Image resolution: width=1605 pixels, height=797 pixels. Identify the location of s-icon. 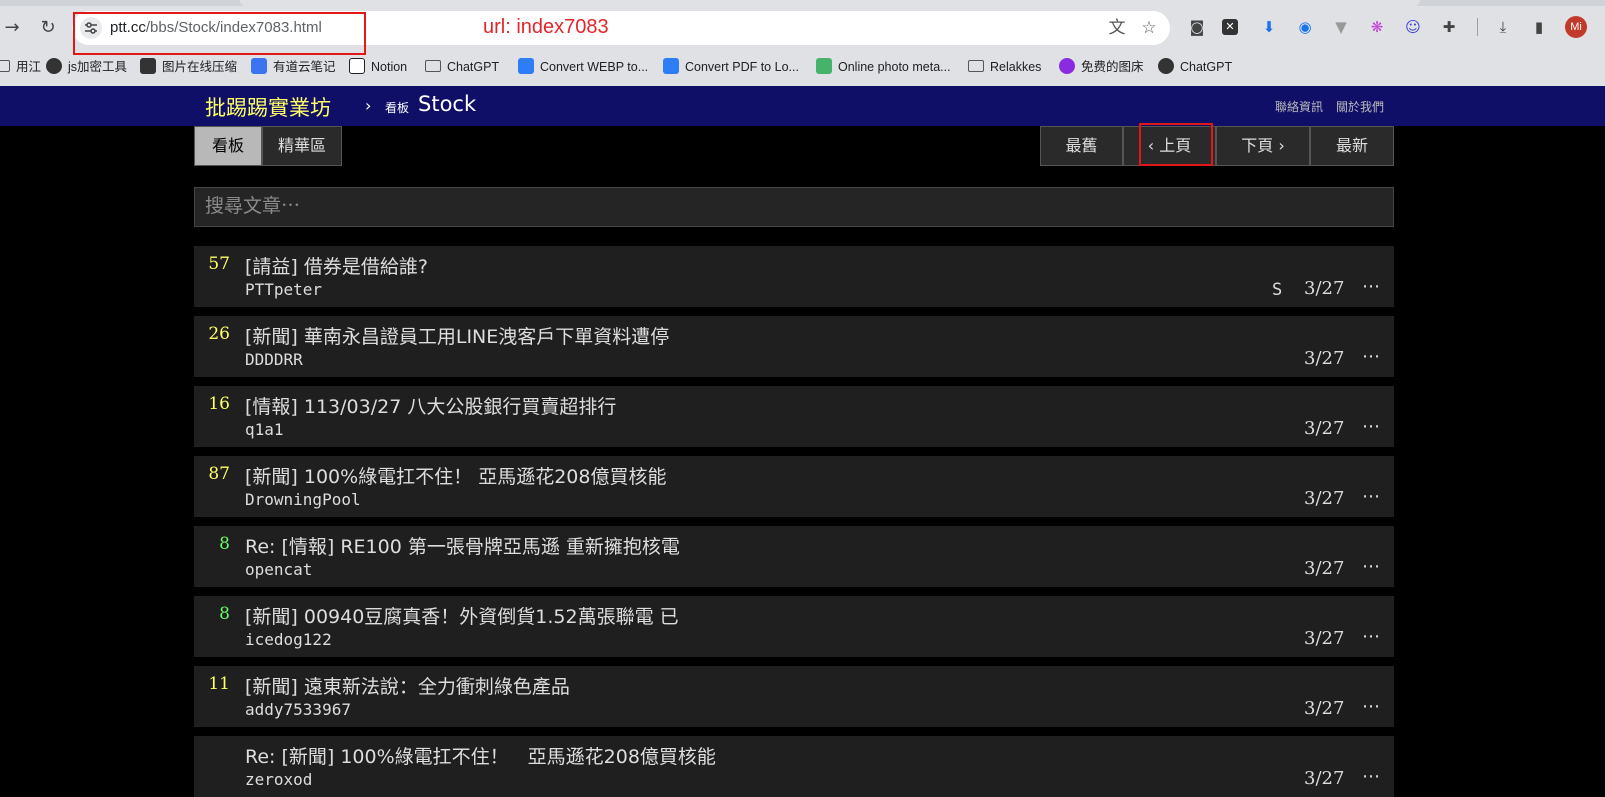
(1067, 66).